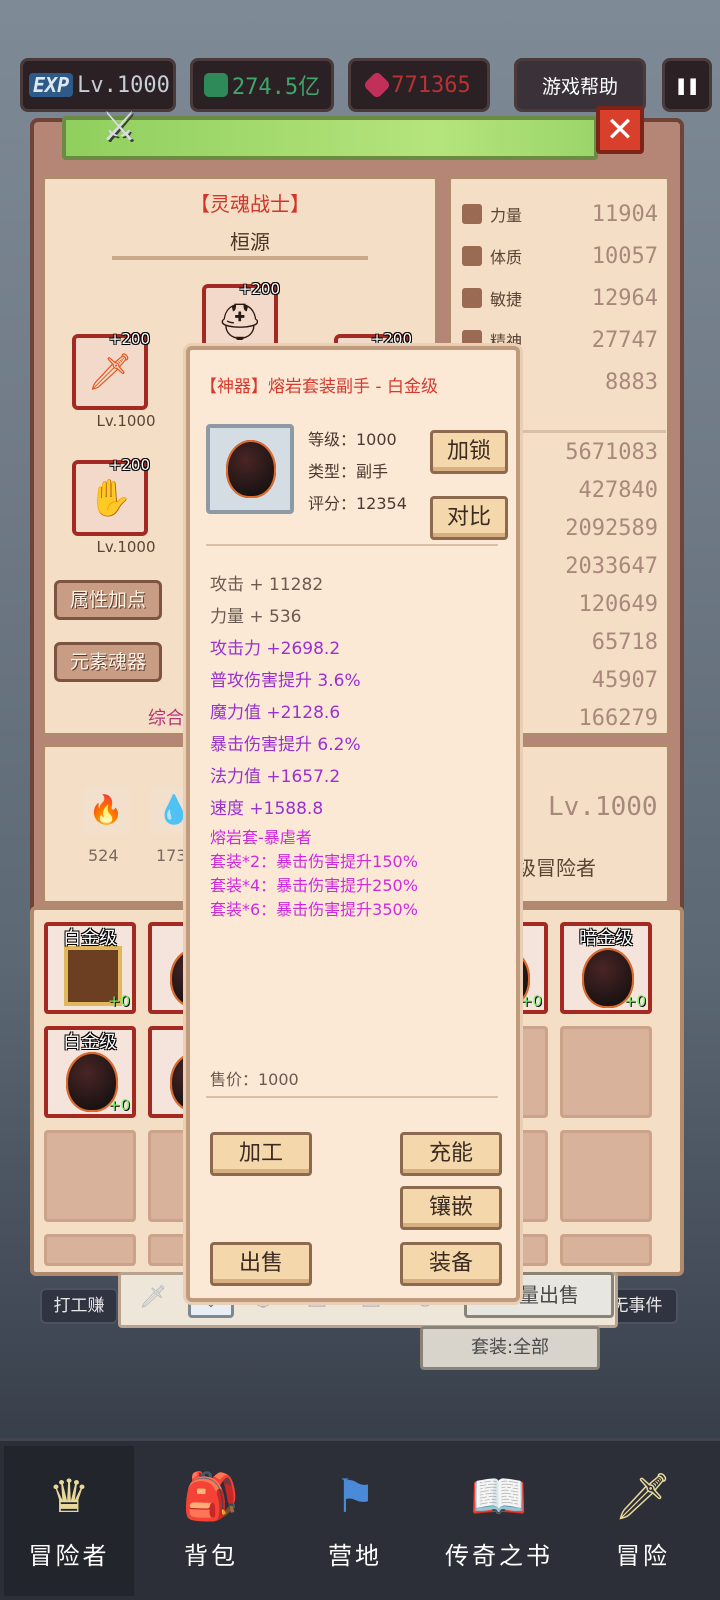 The width and height of the screenshot is (720, 1600). What do you see at coordinates (215, 85) in the screenshot?
I see `emerald-icon` at bounding box center [215, 85].